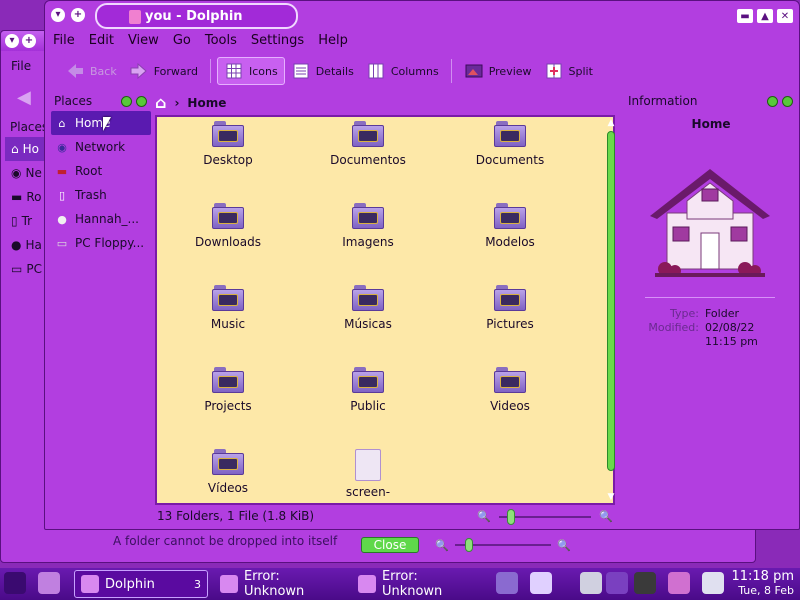  What do you see at coordinates (507, 583) in the screenshot?
I see `pager-icon` at bounding box center [507, 583].